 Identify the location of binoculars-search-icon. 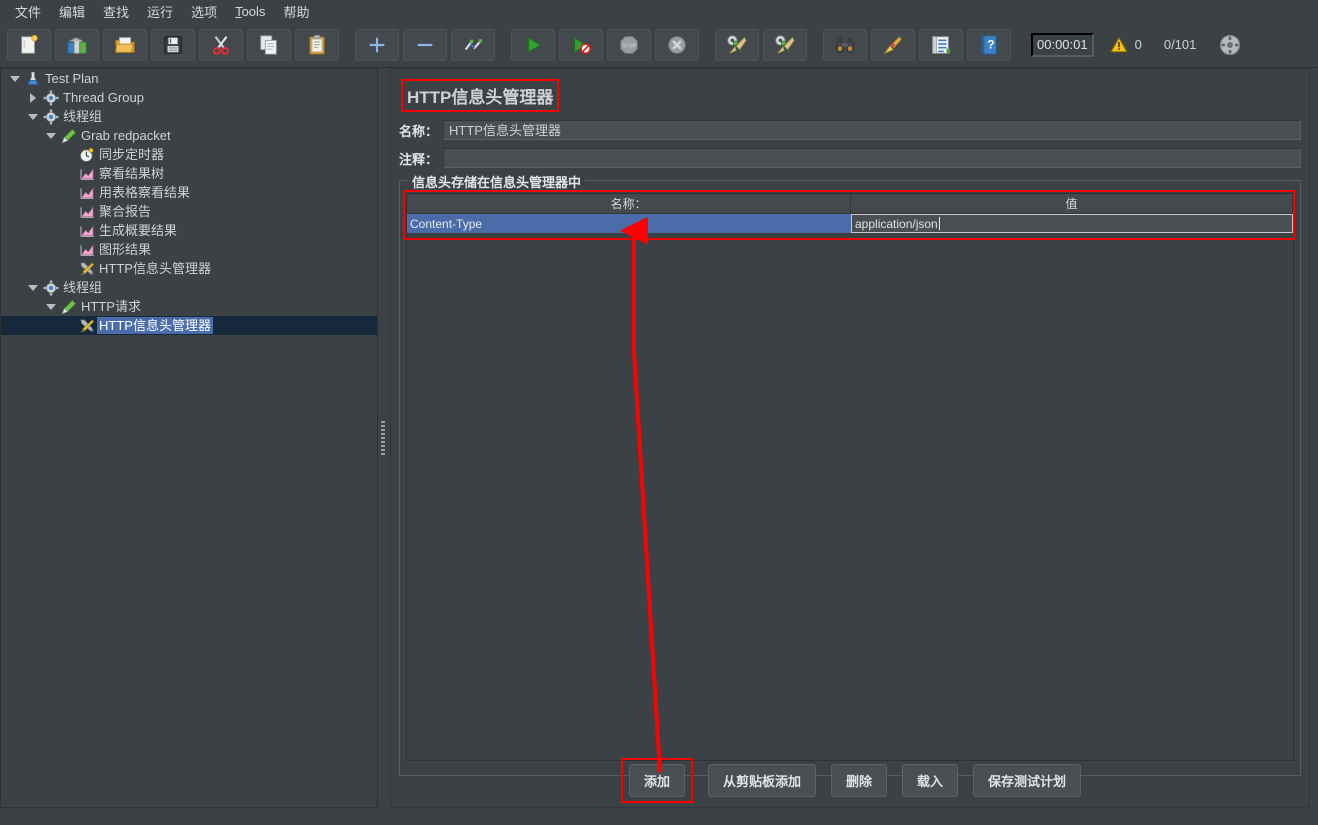
(845, 45).